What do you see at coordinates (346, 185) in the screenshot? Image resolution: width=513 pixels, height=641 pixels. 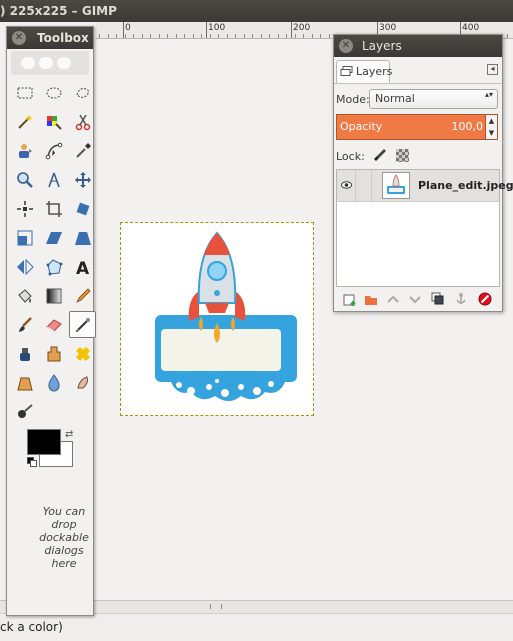 I see `eye-icon` at bounding box center [346, 185].